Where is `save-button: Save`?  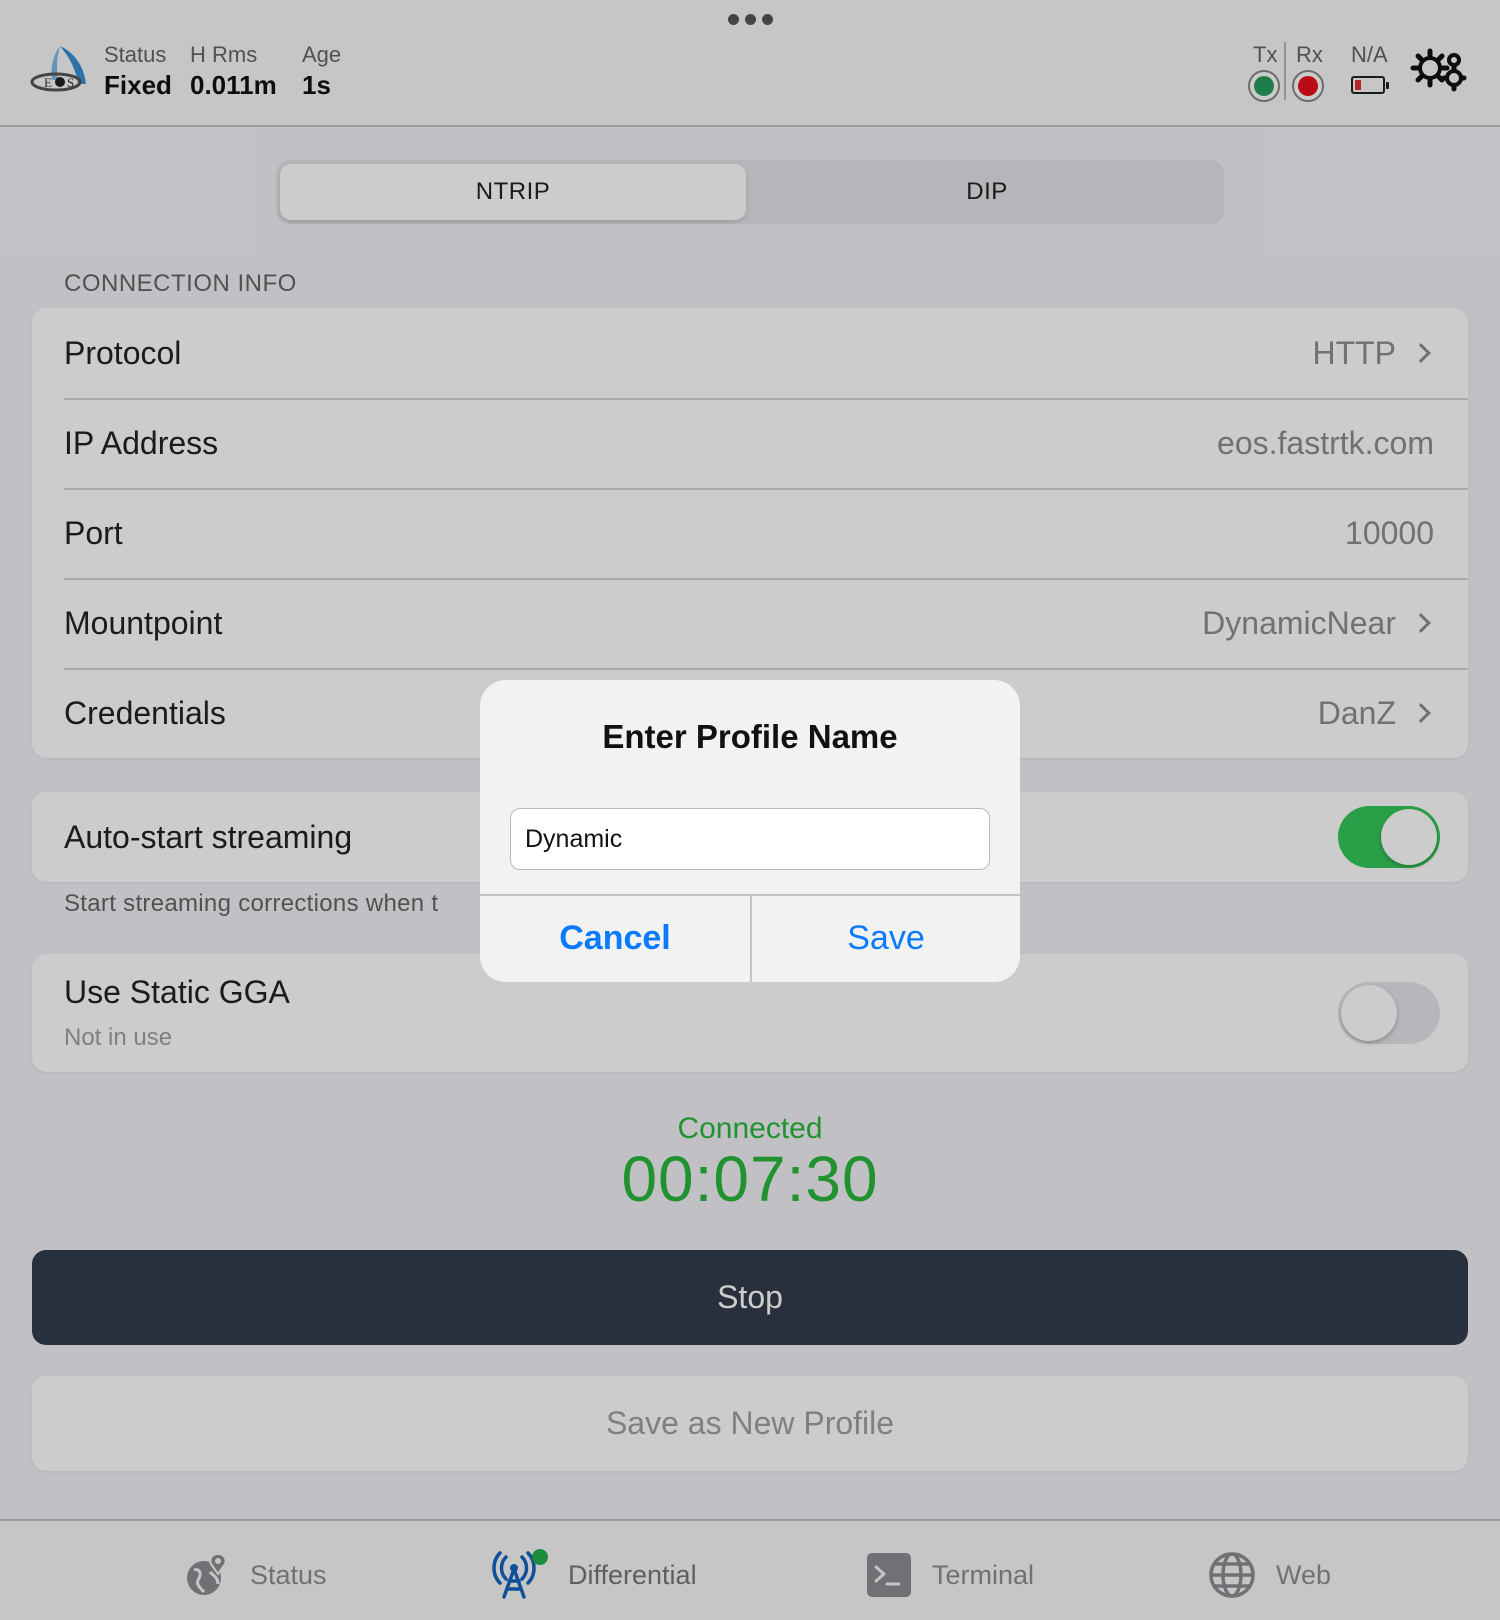 save-button: Save is located at coordinates (885, 938).